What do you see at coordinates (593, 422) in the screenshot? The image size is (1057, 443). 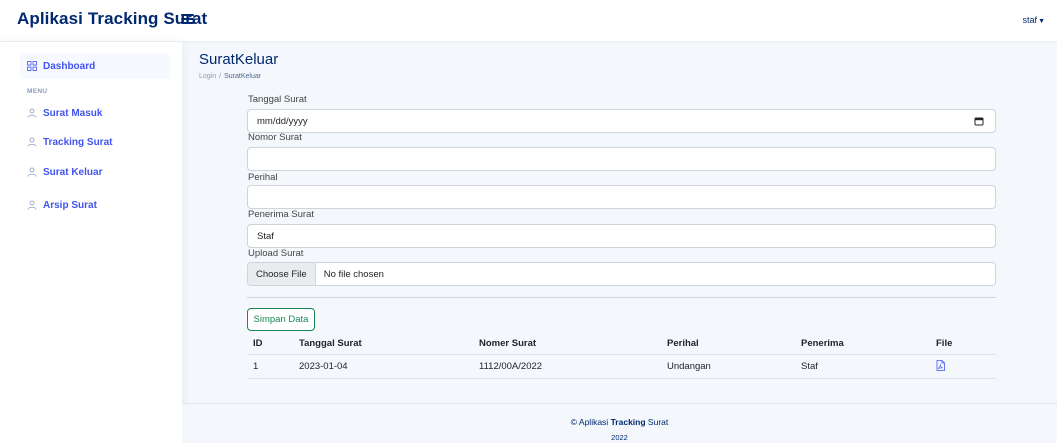 I see `footer-prefix: Aplikasi` at bounding box center [593, 422].